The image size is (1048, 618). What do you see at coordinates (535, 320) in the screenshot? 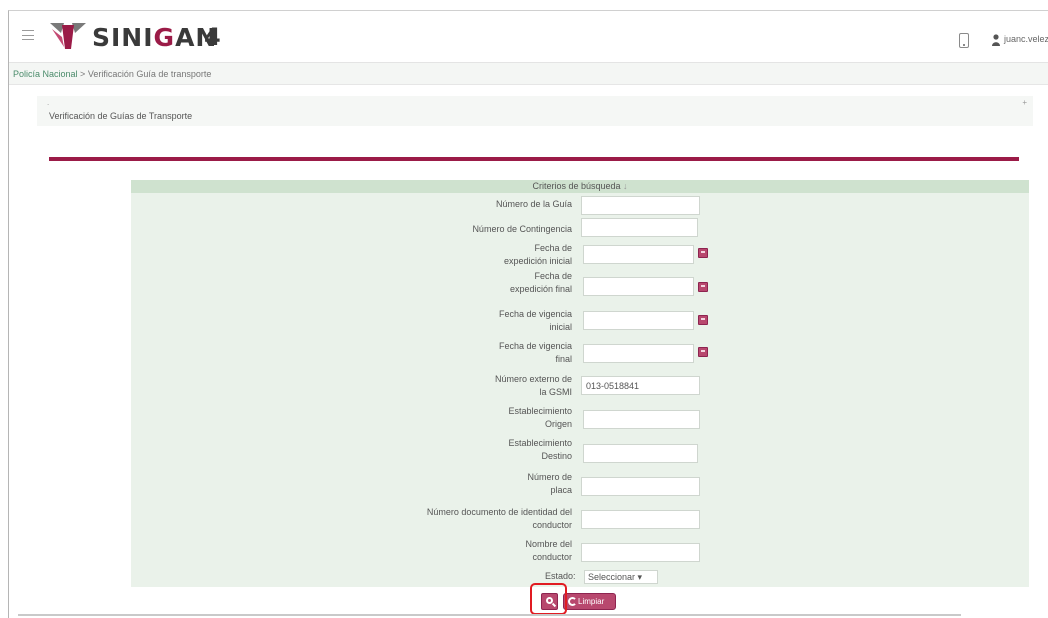
I see `label-fecha-vigencia-inicial: Fecha de vigencia inicial` at bounding box center [535, 320].